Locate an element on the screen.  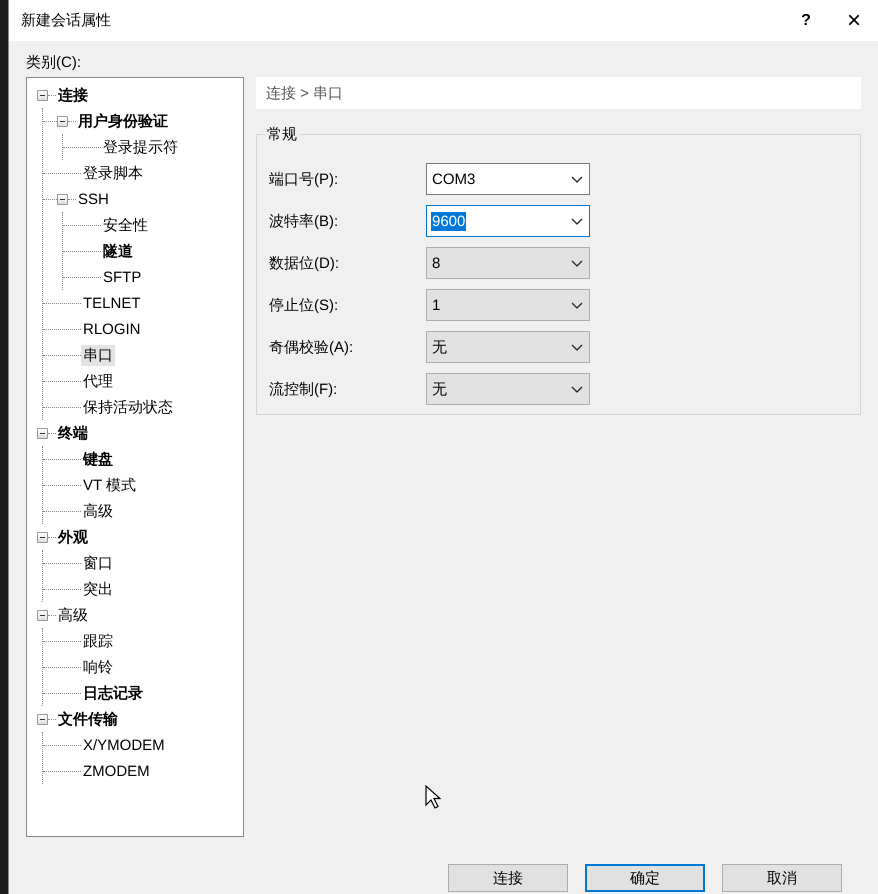
tree-item: 突出 is located at coordinates (98, 589).